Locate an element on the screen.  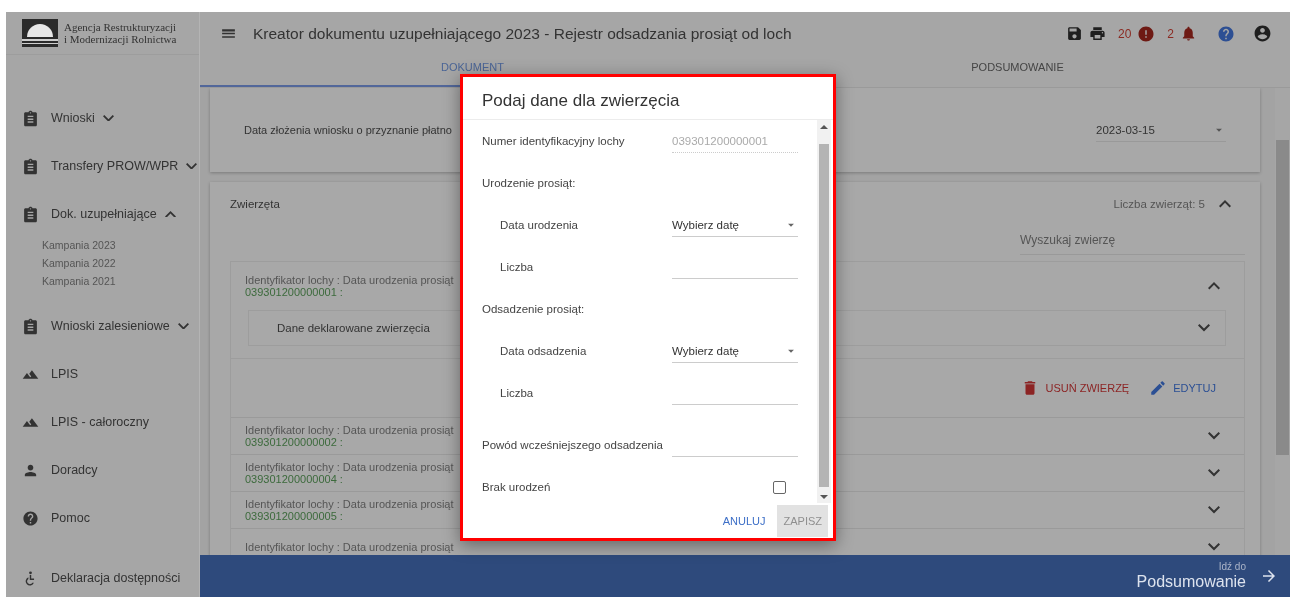
section-title: Zwierzęta is located at coordinates (255, 204).